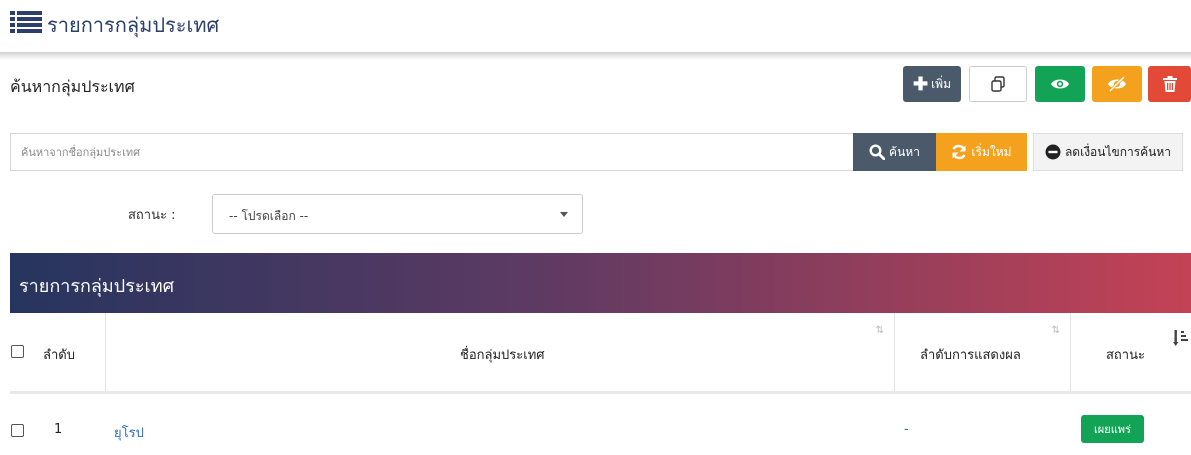  I want to click on eye-slash-icon, so click(1117, 84).